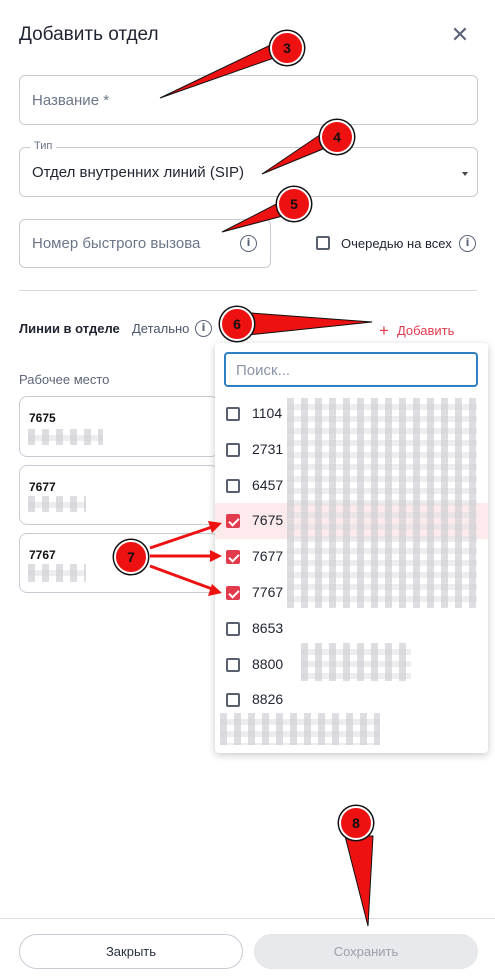 This screenshot has height=980, width=495. I want to click on option-label: 7677, so click(268, 556).